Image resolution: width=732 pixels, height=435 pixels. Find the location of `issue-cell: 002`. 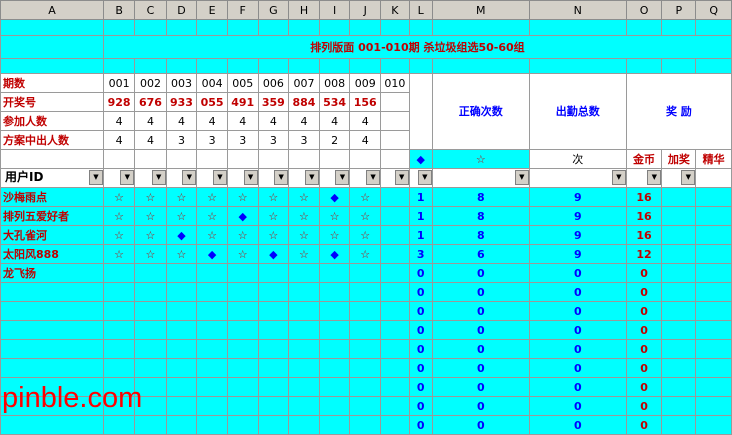

issue-cell: 002 is located at coordinates (150, 83).